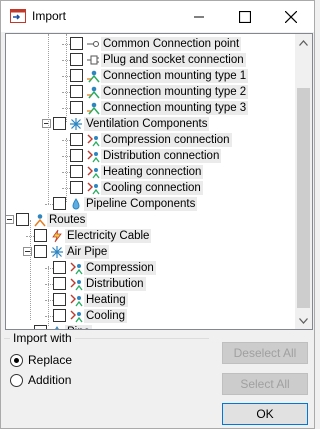 The image size is (320, 429). What do you see at coordinates (175, 108) in the screenshot?
I see `tree-node-label: Connection mounting type 3` at bounding box center [175, 108].